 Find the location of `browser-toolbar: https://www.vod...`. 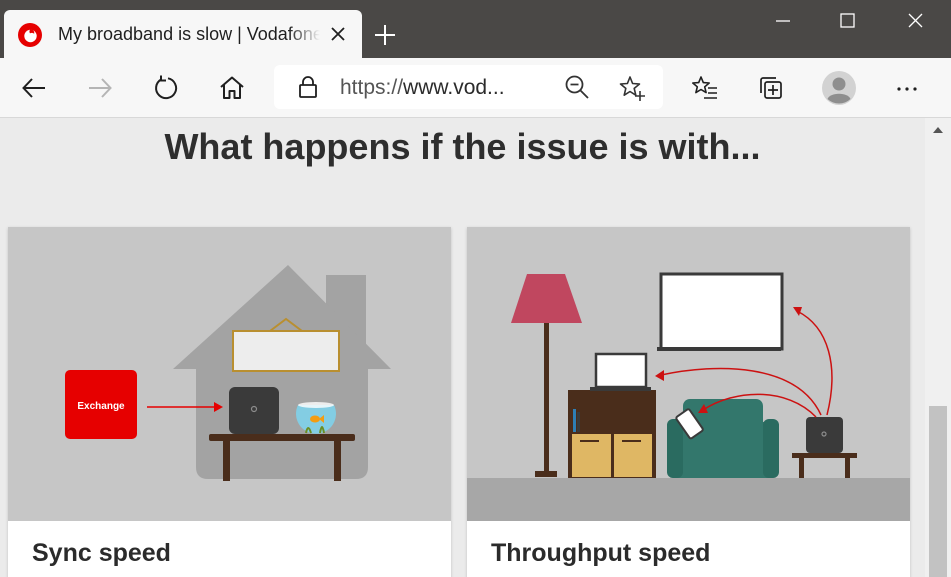

browser-toolbar: https://www.vod... is located at coordinates (475, 88).